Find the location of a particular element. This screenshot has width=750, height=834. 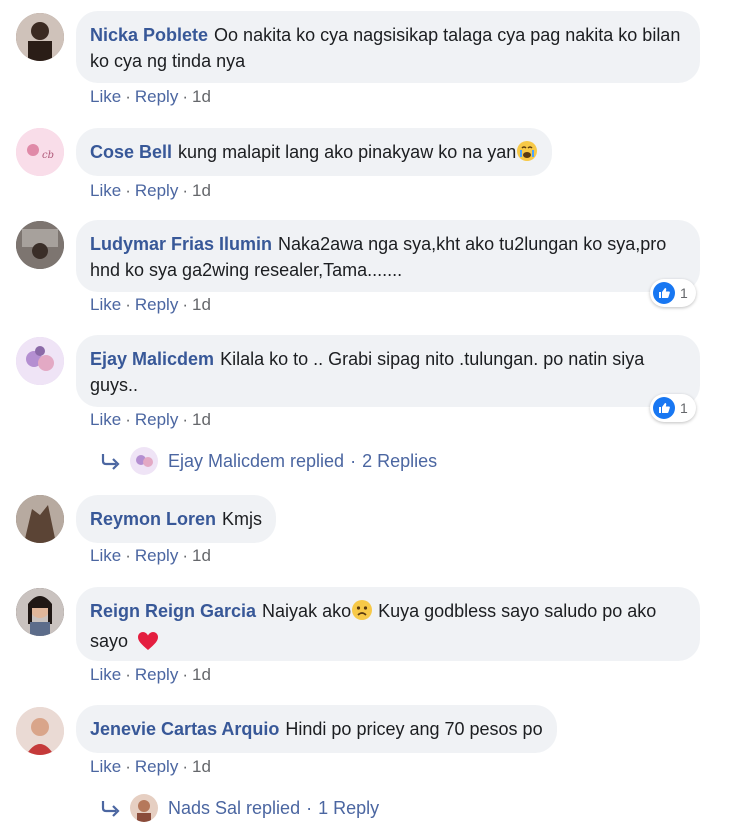

comment-author: Ejay Malicdem is located at coordinates (152, 359).